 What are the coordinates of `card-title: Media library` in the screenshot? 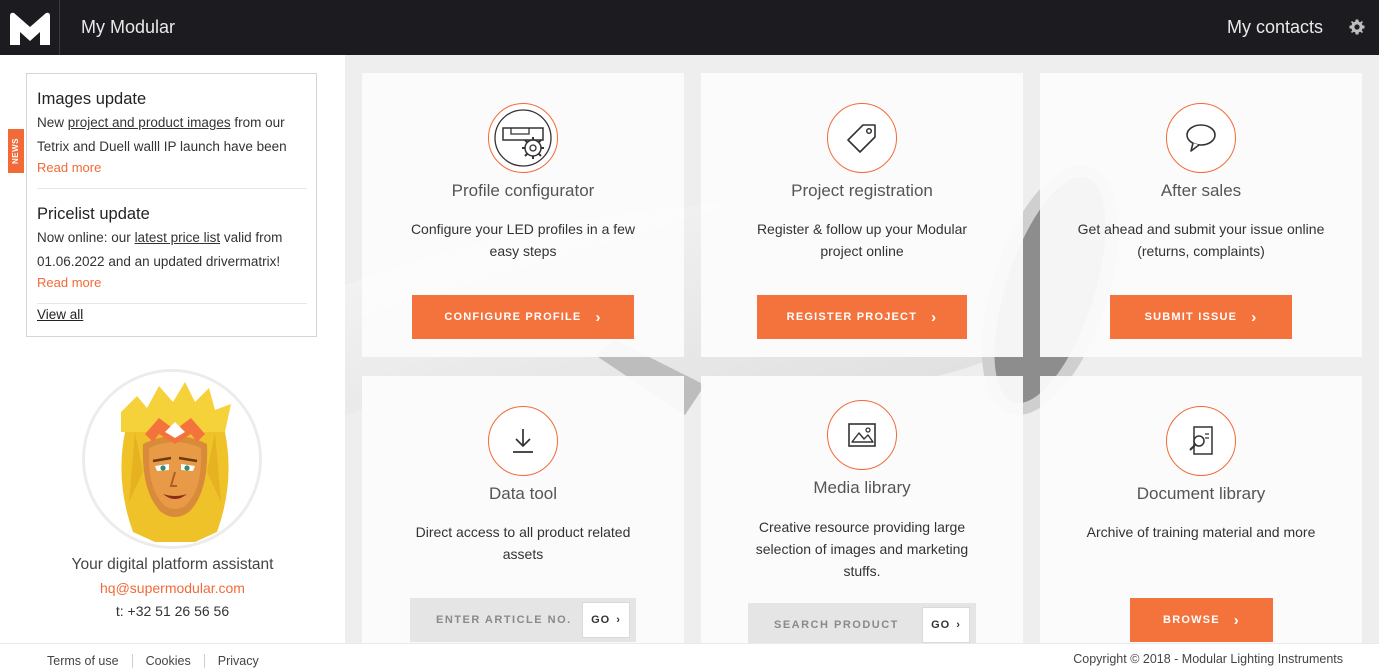 It's located at (862, 488).